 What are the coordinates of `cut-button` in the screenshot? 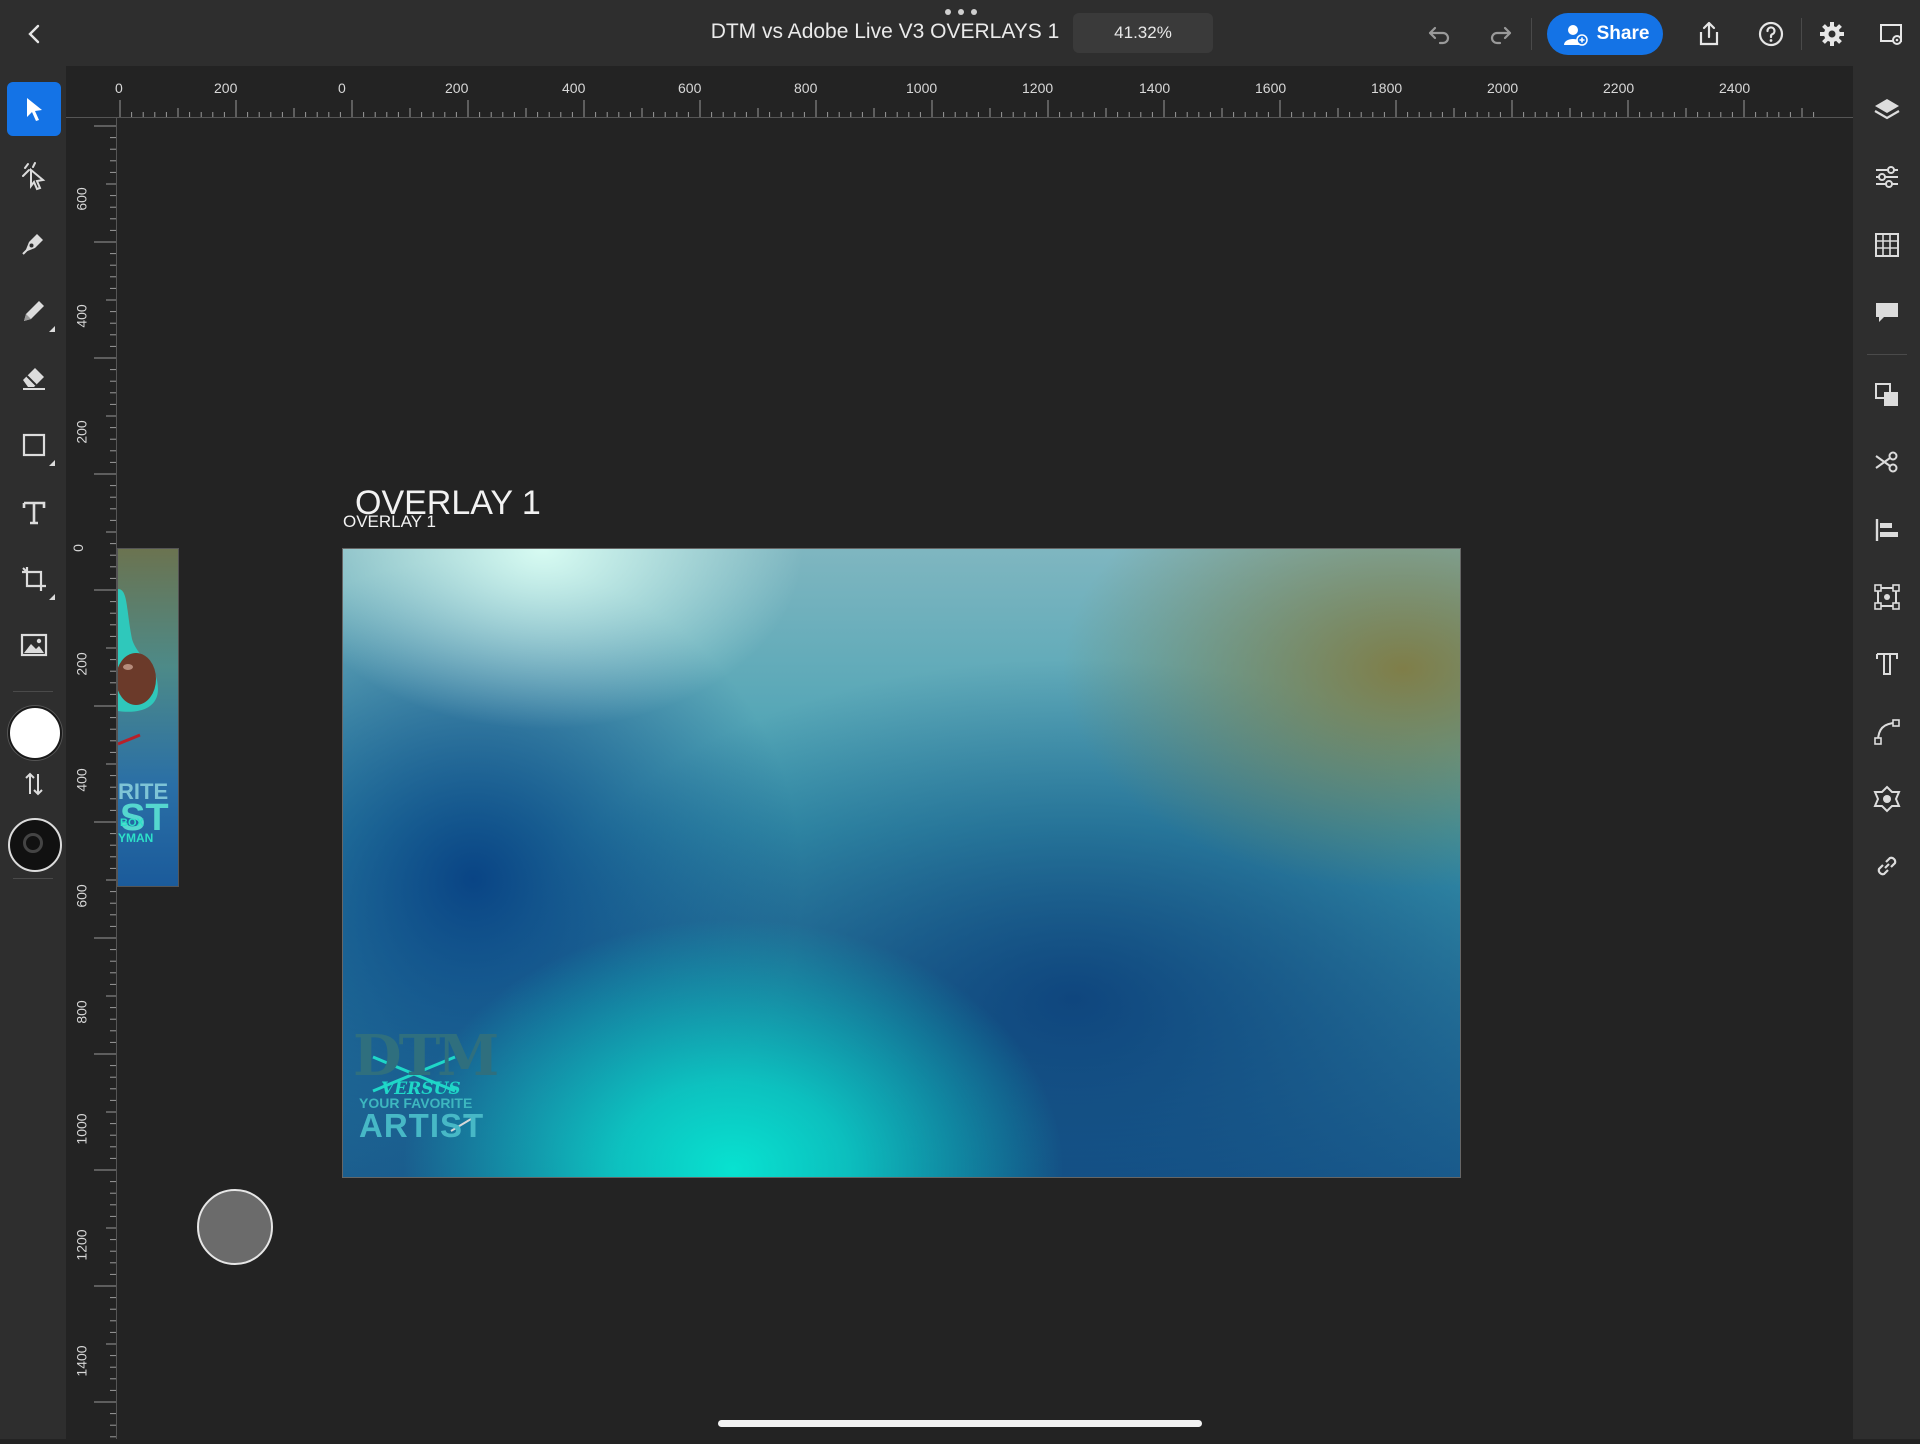 It's located at (1887, 462).